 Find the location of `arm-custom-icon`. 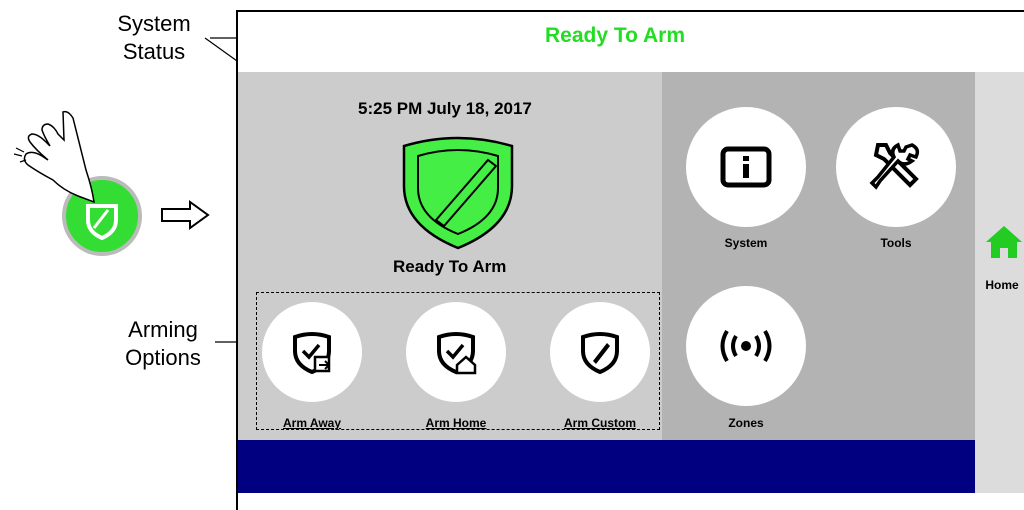

arm-custom-icon is located at coordinates (600, 353).